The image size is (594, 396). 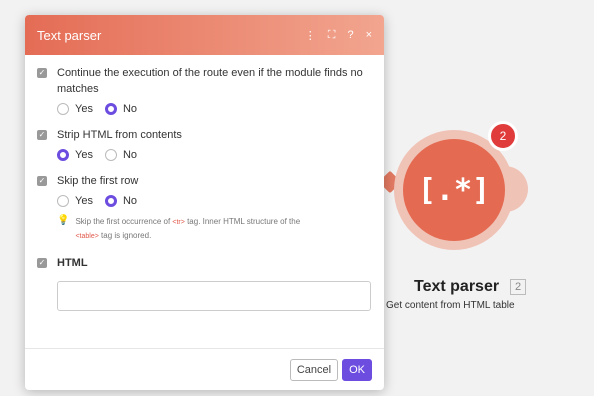 What do you see at coordinates (178, 222) in the screenshot?
I see `tr-tag: <tr>` at bounding box center [178, 222].